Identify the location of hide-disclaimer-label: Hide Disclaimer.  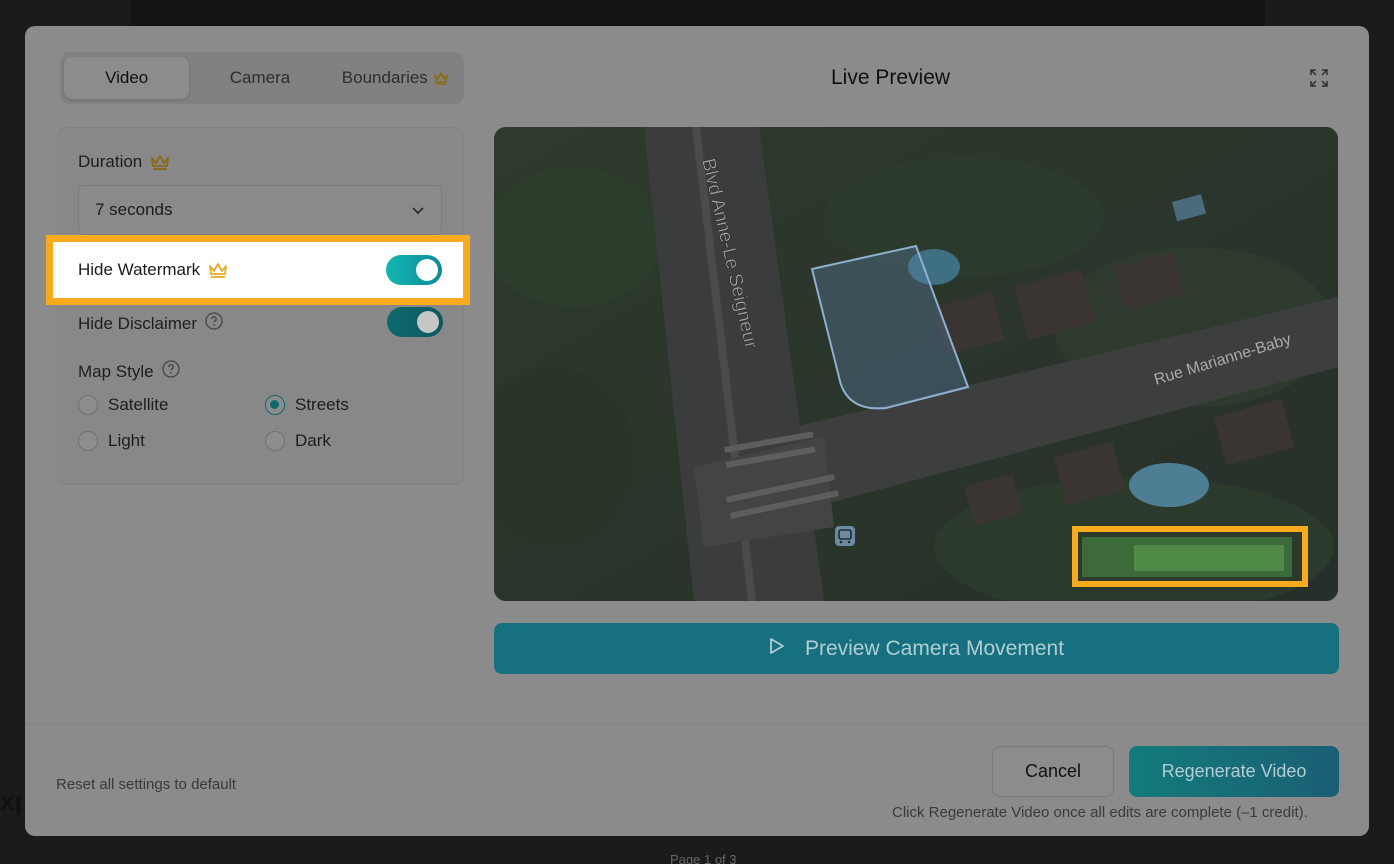
(150, 323).